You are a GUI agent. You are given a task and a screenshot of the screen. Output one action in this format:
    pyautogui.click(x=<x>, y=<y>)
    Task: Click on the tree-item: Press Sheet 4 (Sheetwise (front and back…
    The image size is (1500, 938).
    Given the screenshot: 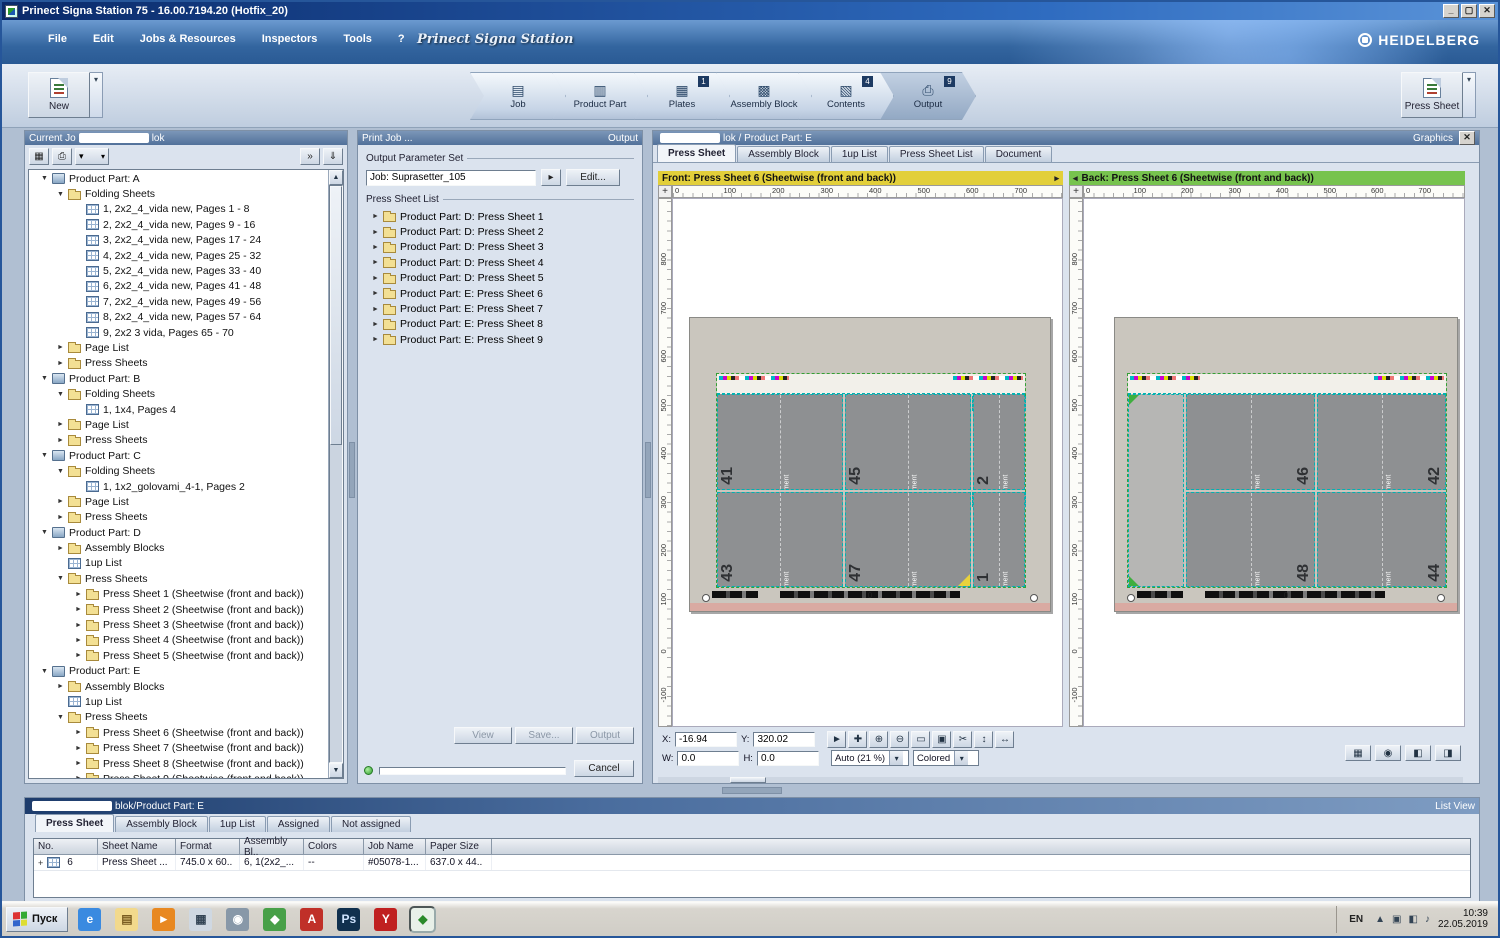 What is the action you would take?
    pyautogui.click(x=178, y=640)
    